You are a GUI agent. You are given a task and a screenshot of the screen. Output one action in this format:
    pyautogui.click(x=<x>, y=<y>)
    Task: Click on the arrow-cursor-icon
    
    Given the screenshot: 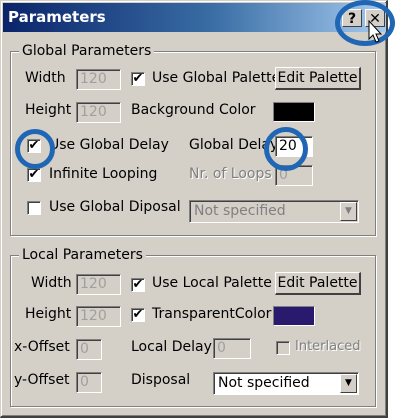 What is the action you would take?
    pyautogui.click(x=375, y=31)
    